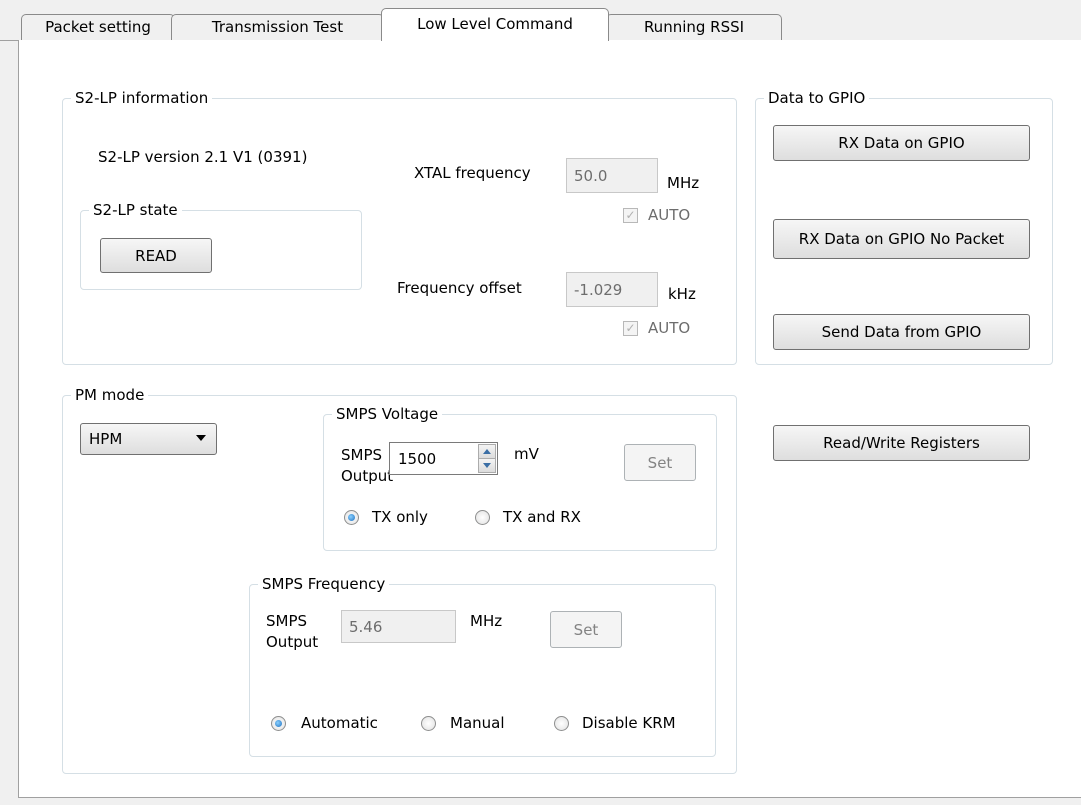 The height and width of the screenshot is (805, 1081). I want to click on pm-mode-dropdown: HPM, so click(148, 439).